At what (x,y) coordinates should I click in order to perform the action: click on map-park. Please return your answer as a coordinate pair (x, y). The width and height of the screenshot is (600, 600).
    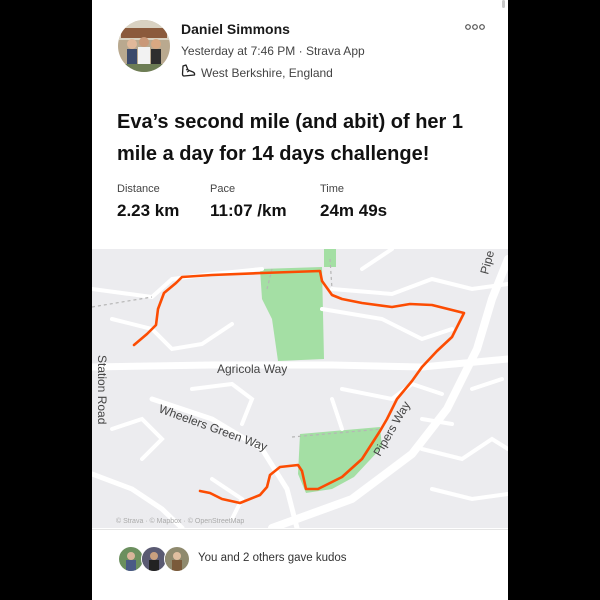
    Looking at the image, I should click on (330, 258).